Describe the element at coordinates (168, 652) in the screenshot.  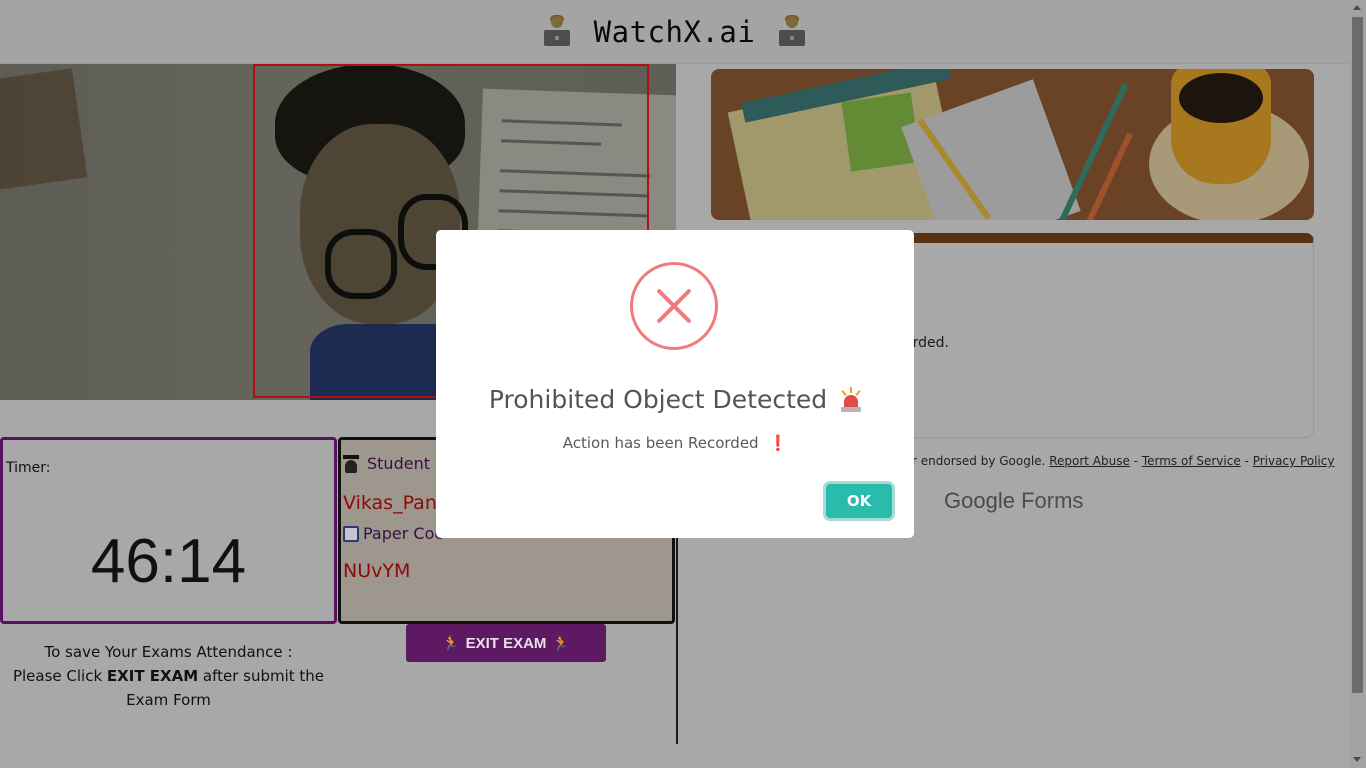
I see `attendance-line1: To save Your Exams Attendance :` at that location.